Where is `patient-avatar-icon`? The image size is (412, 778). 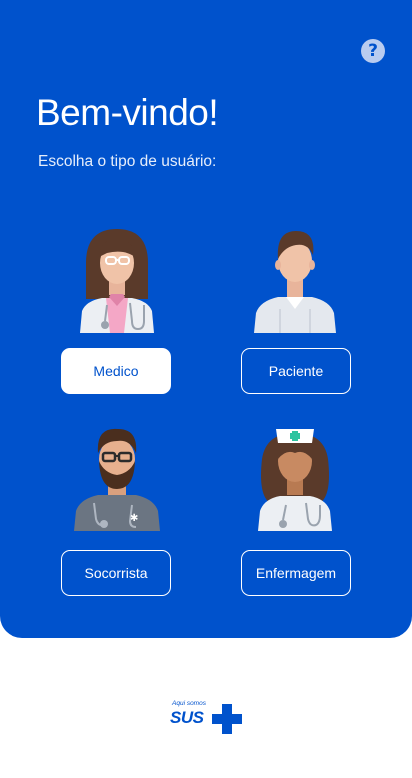
patient-avatar-icon is located at coordinates (295, 281).